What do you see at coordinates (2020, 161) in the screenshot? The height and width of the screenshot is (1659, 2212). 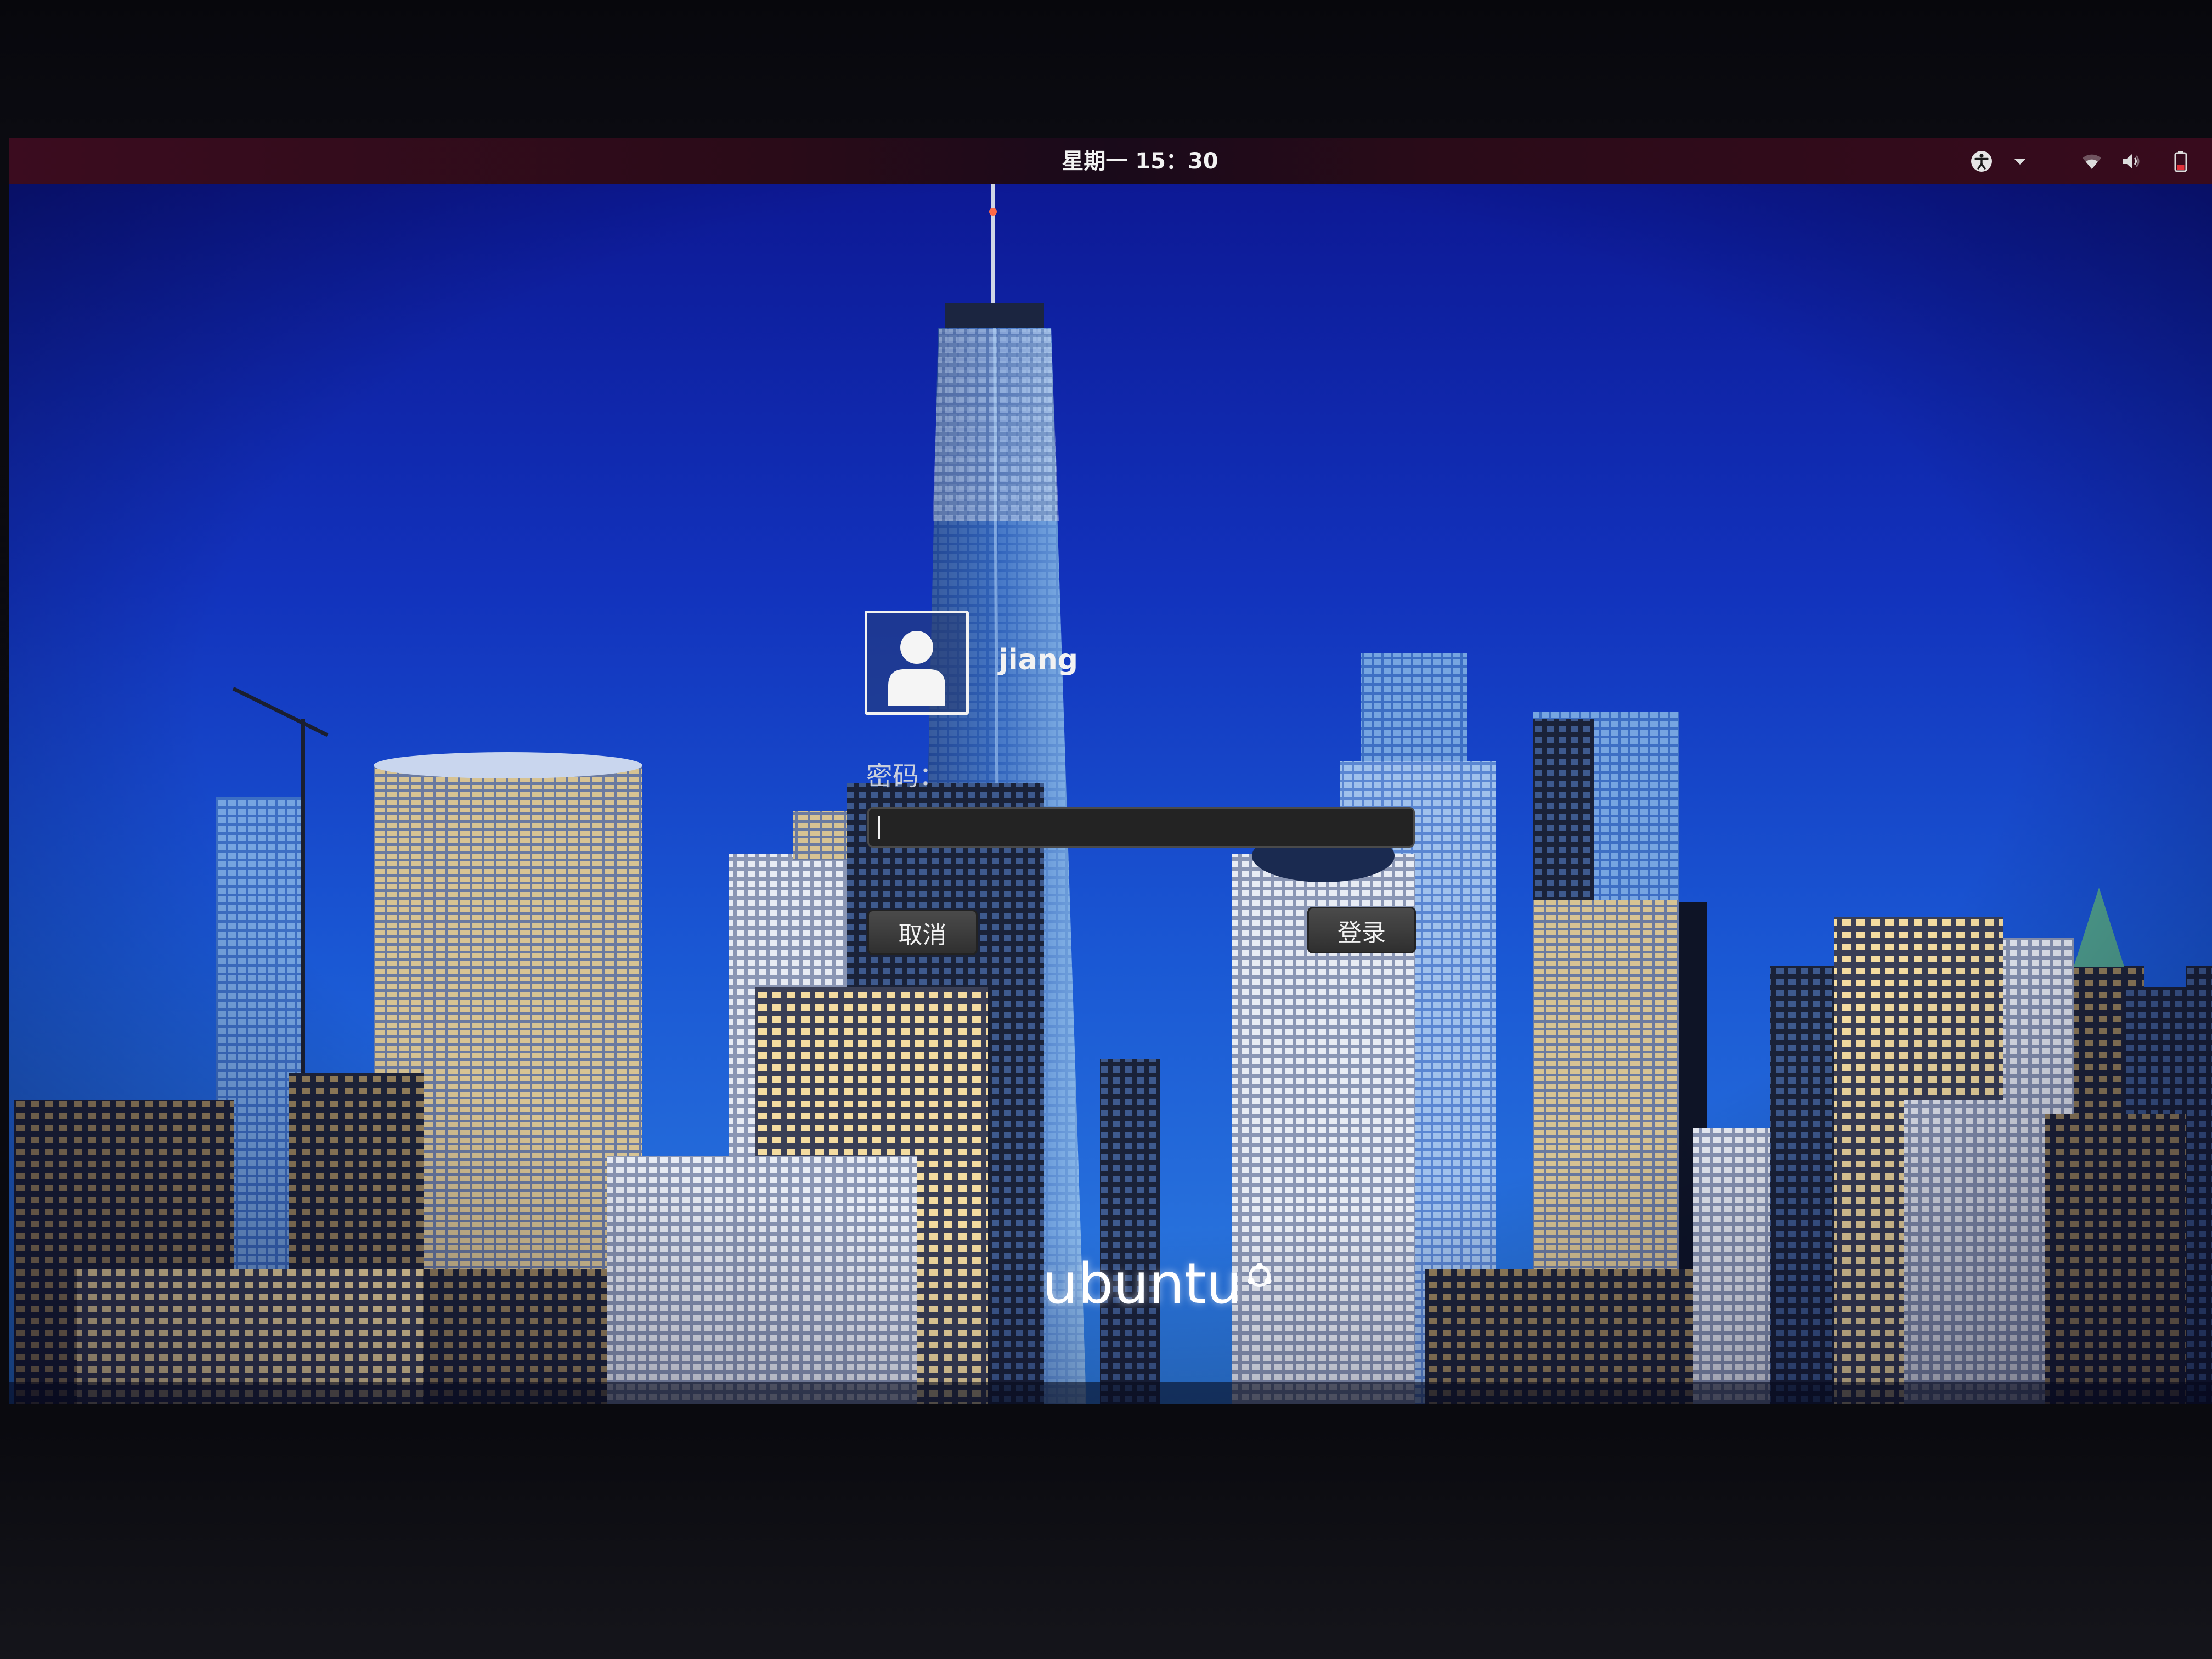 I see `chevron-down-icon` at bounding box center [2020, 161].